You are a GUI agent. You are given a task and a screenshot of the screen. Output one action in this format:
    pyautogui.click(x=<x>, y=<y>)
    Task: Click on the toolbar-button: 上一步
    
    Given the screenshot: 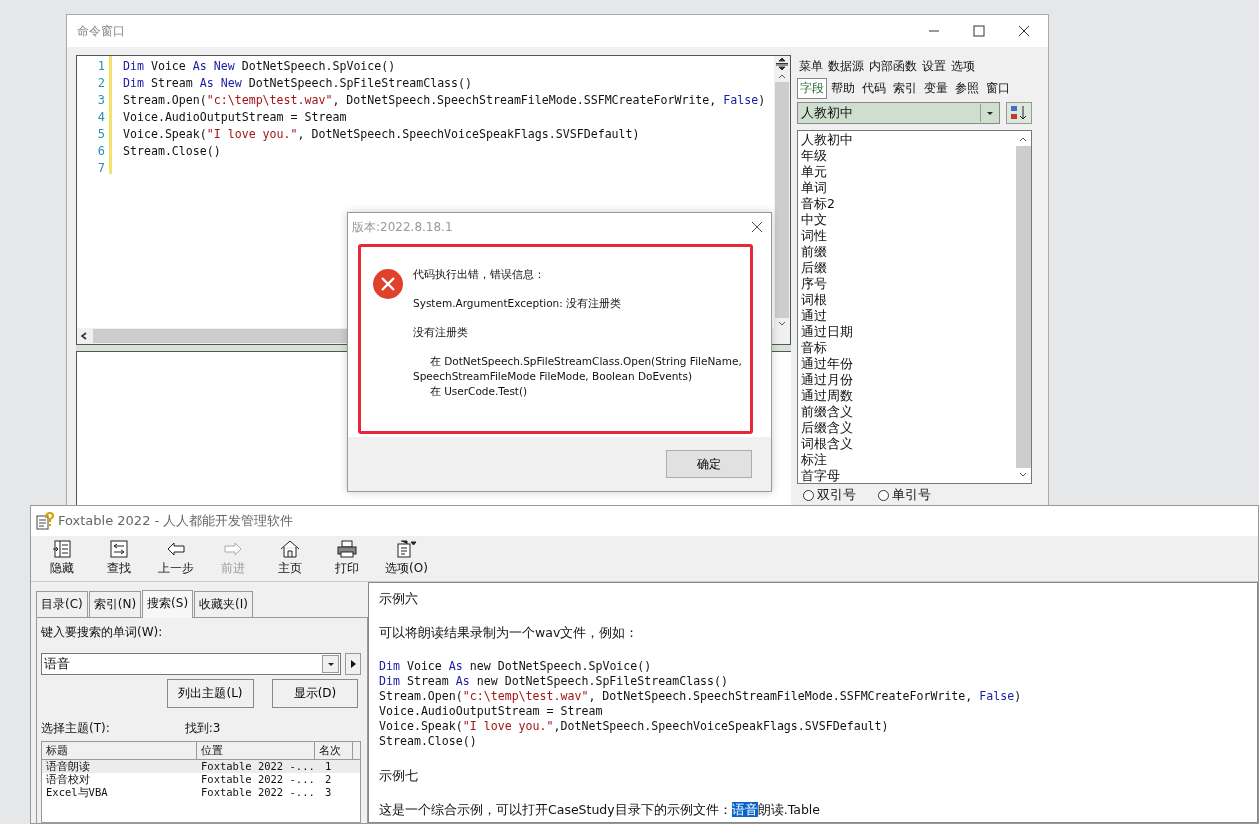 What is the action you would take?
    pyautogui.click(x=175, y=558)
    